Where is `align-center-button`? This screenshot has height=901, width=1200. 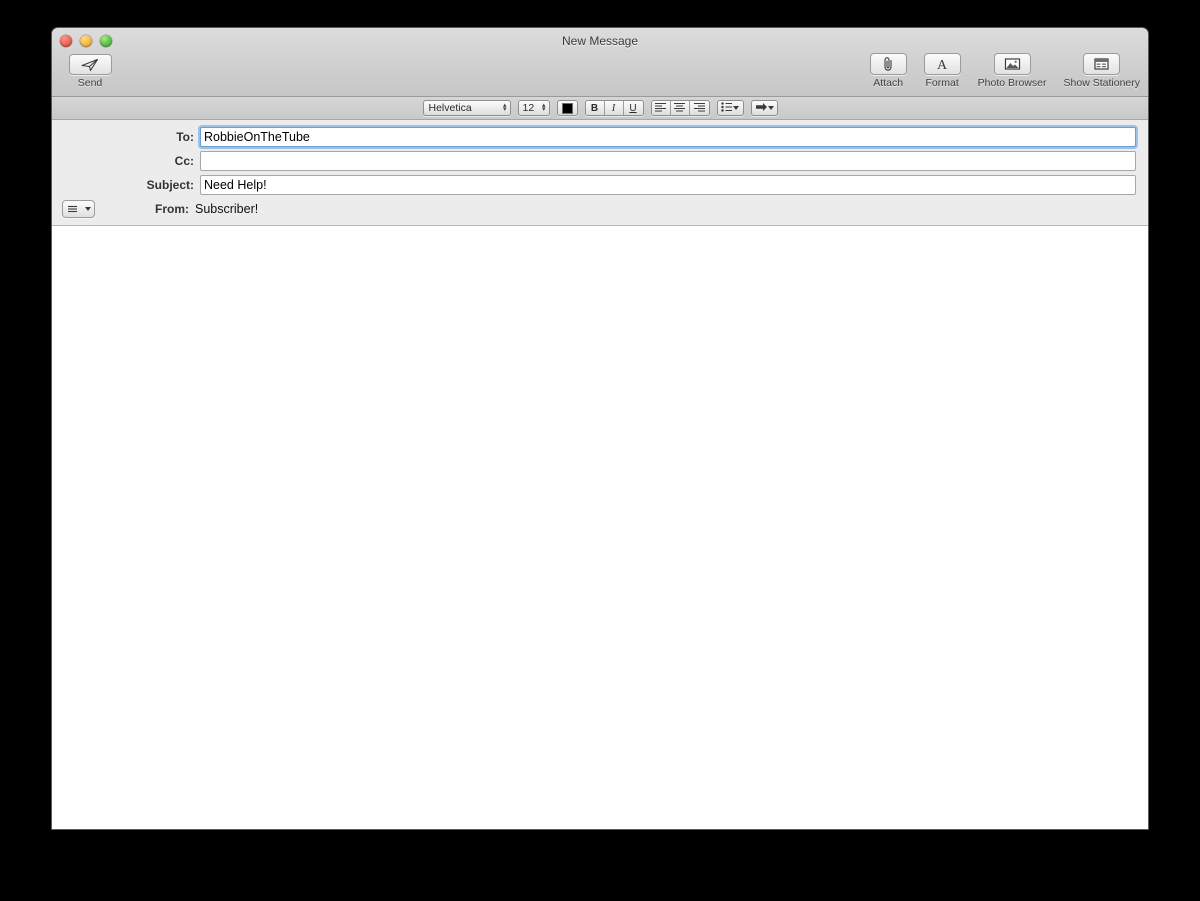 align-center-button is located at coordinates (680, 108).